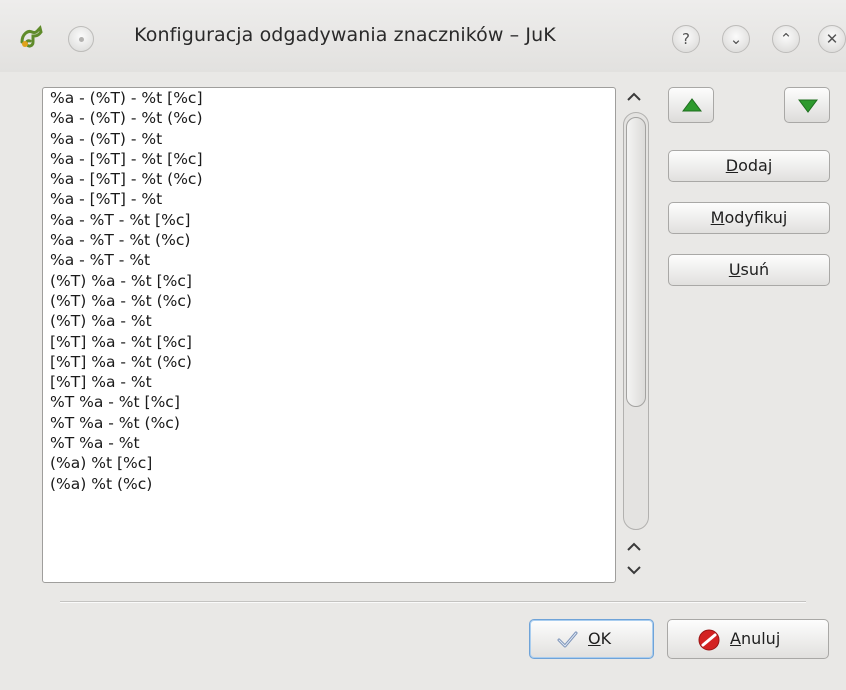 Image resolution: width=846 pixels, height=690 pixels. I want to click on cancel-icon, so click(709, 640).